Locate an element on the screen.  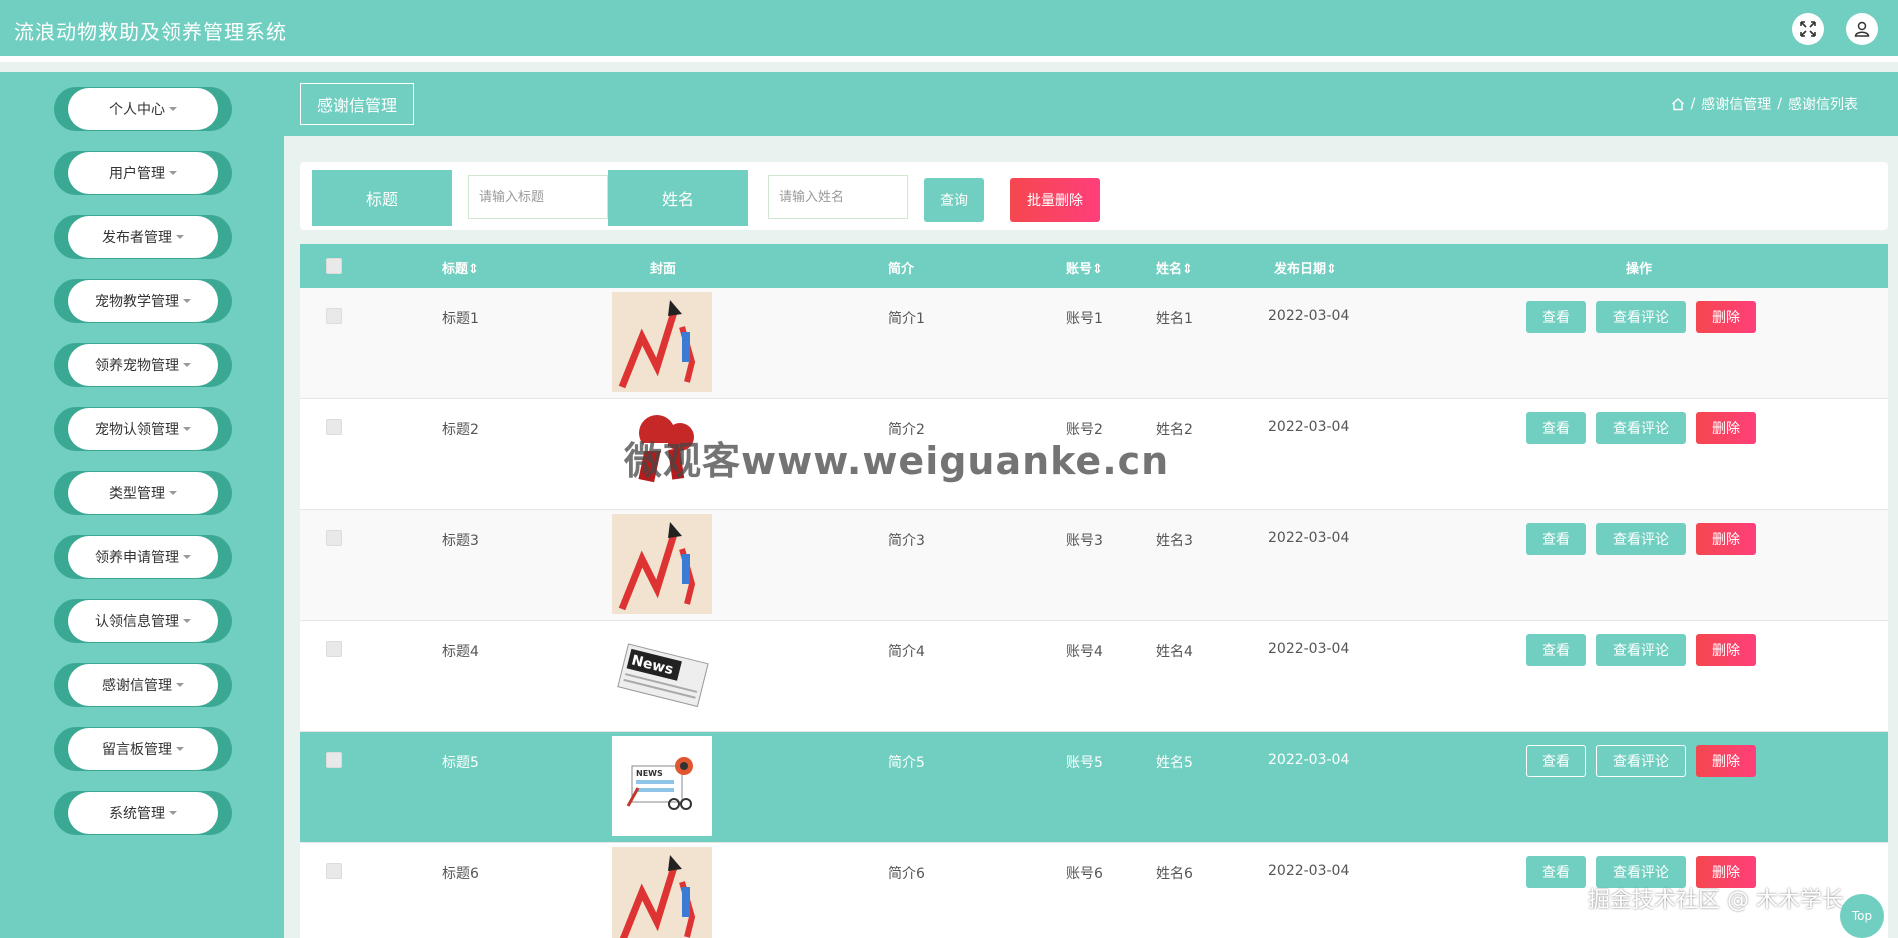
column-header-title: 标题⇕ is located at coordinates (460, 267).